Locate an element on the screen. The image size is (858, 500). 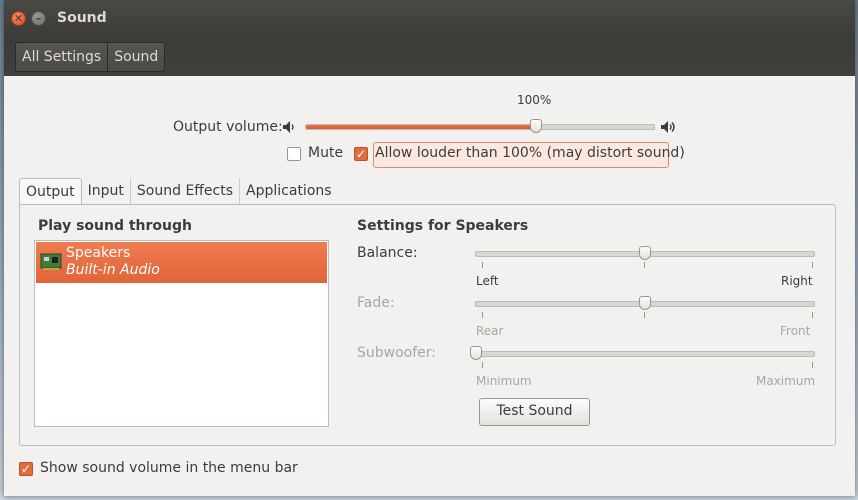
balance-tick-center is located at coordinates (644, 265).